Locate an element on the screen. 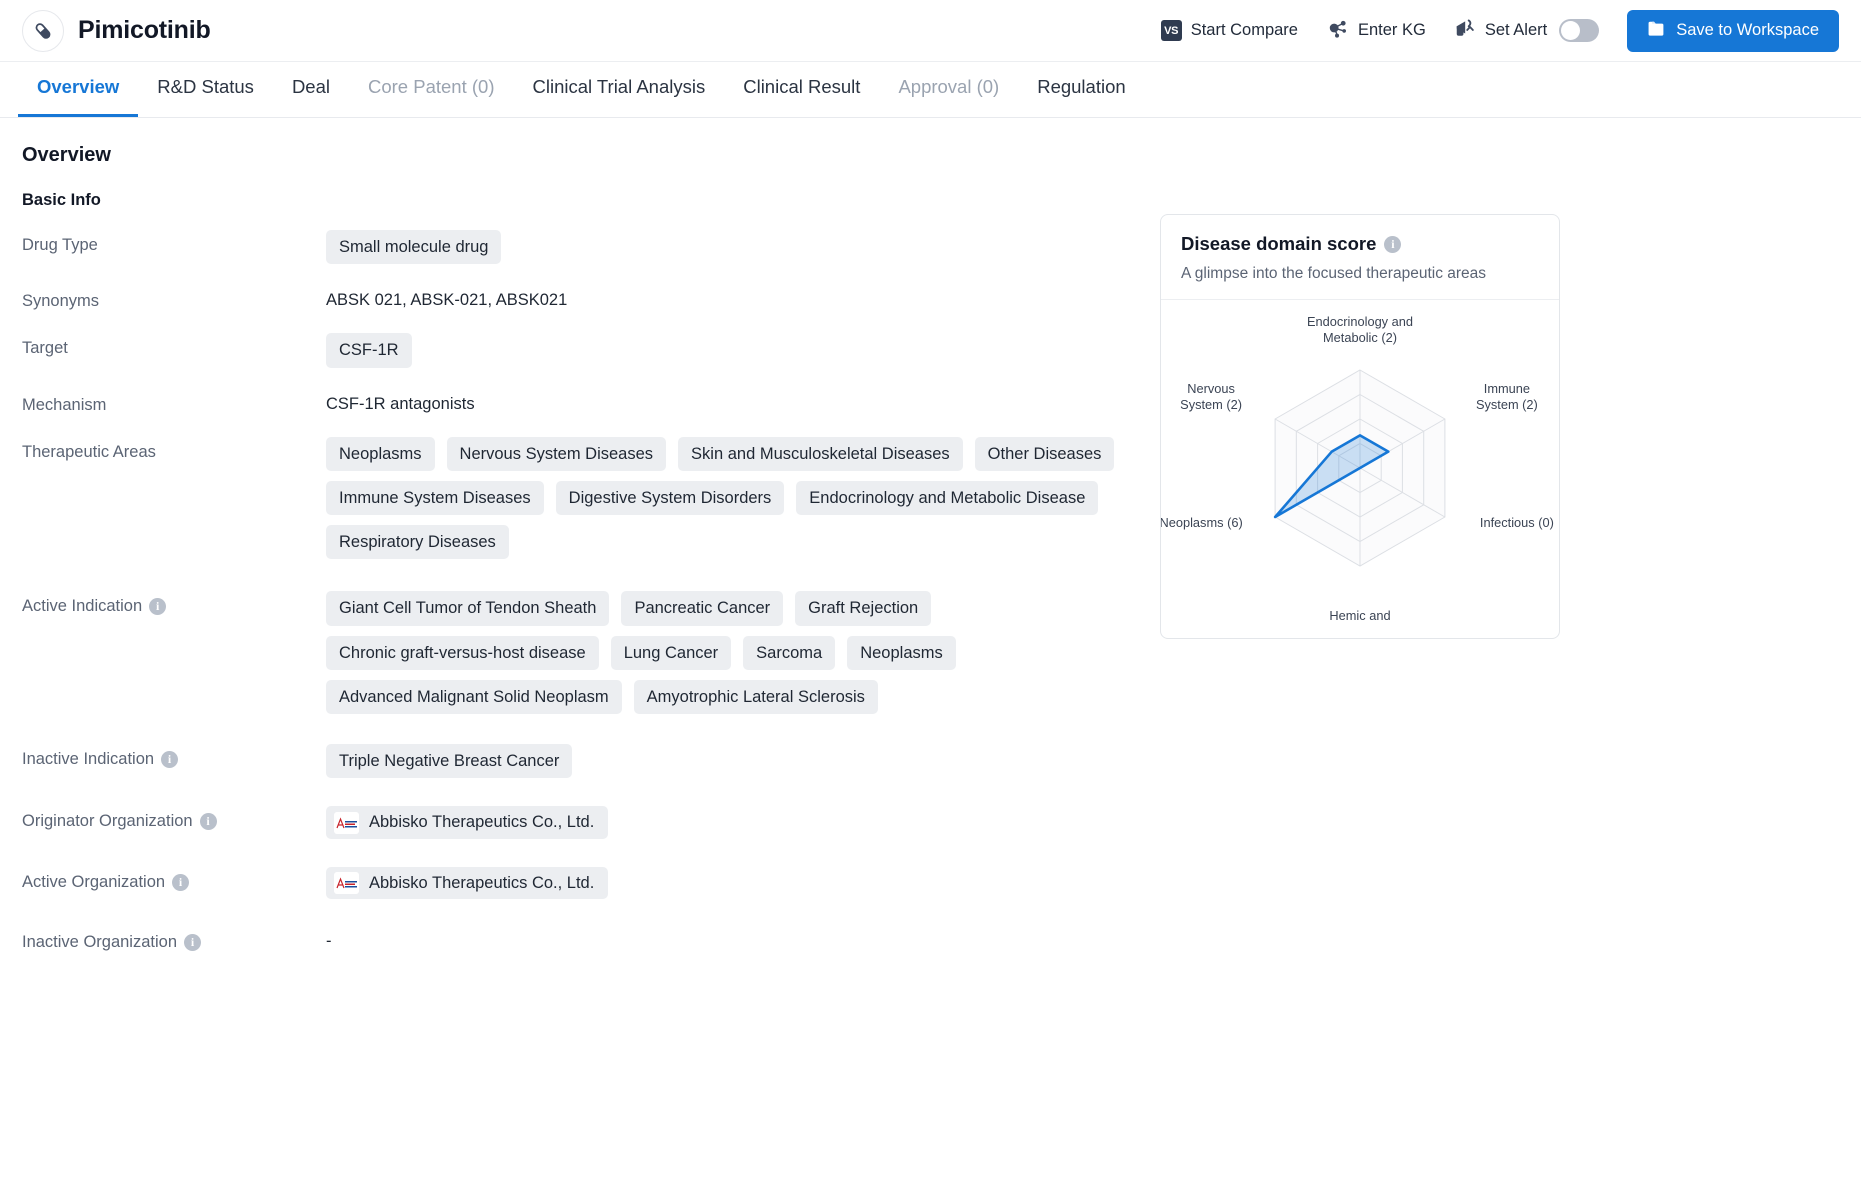  radar-axis-label: Hemic andLymphatic (0) is located at coordinates (1359, 617).